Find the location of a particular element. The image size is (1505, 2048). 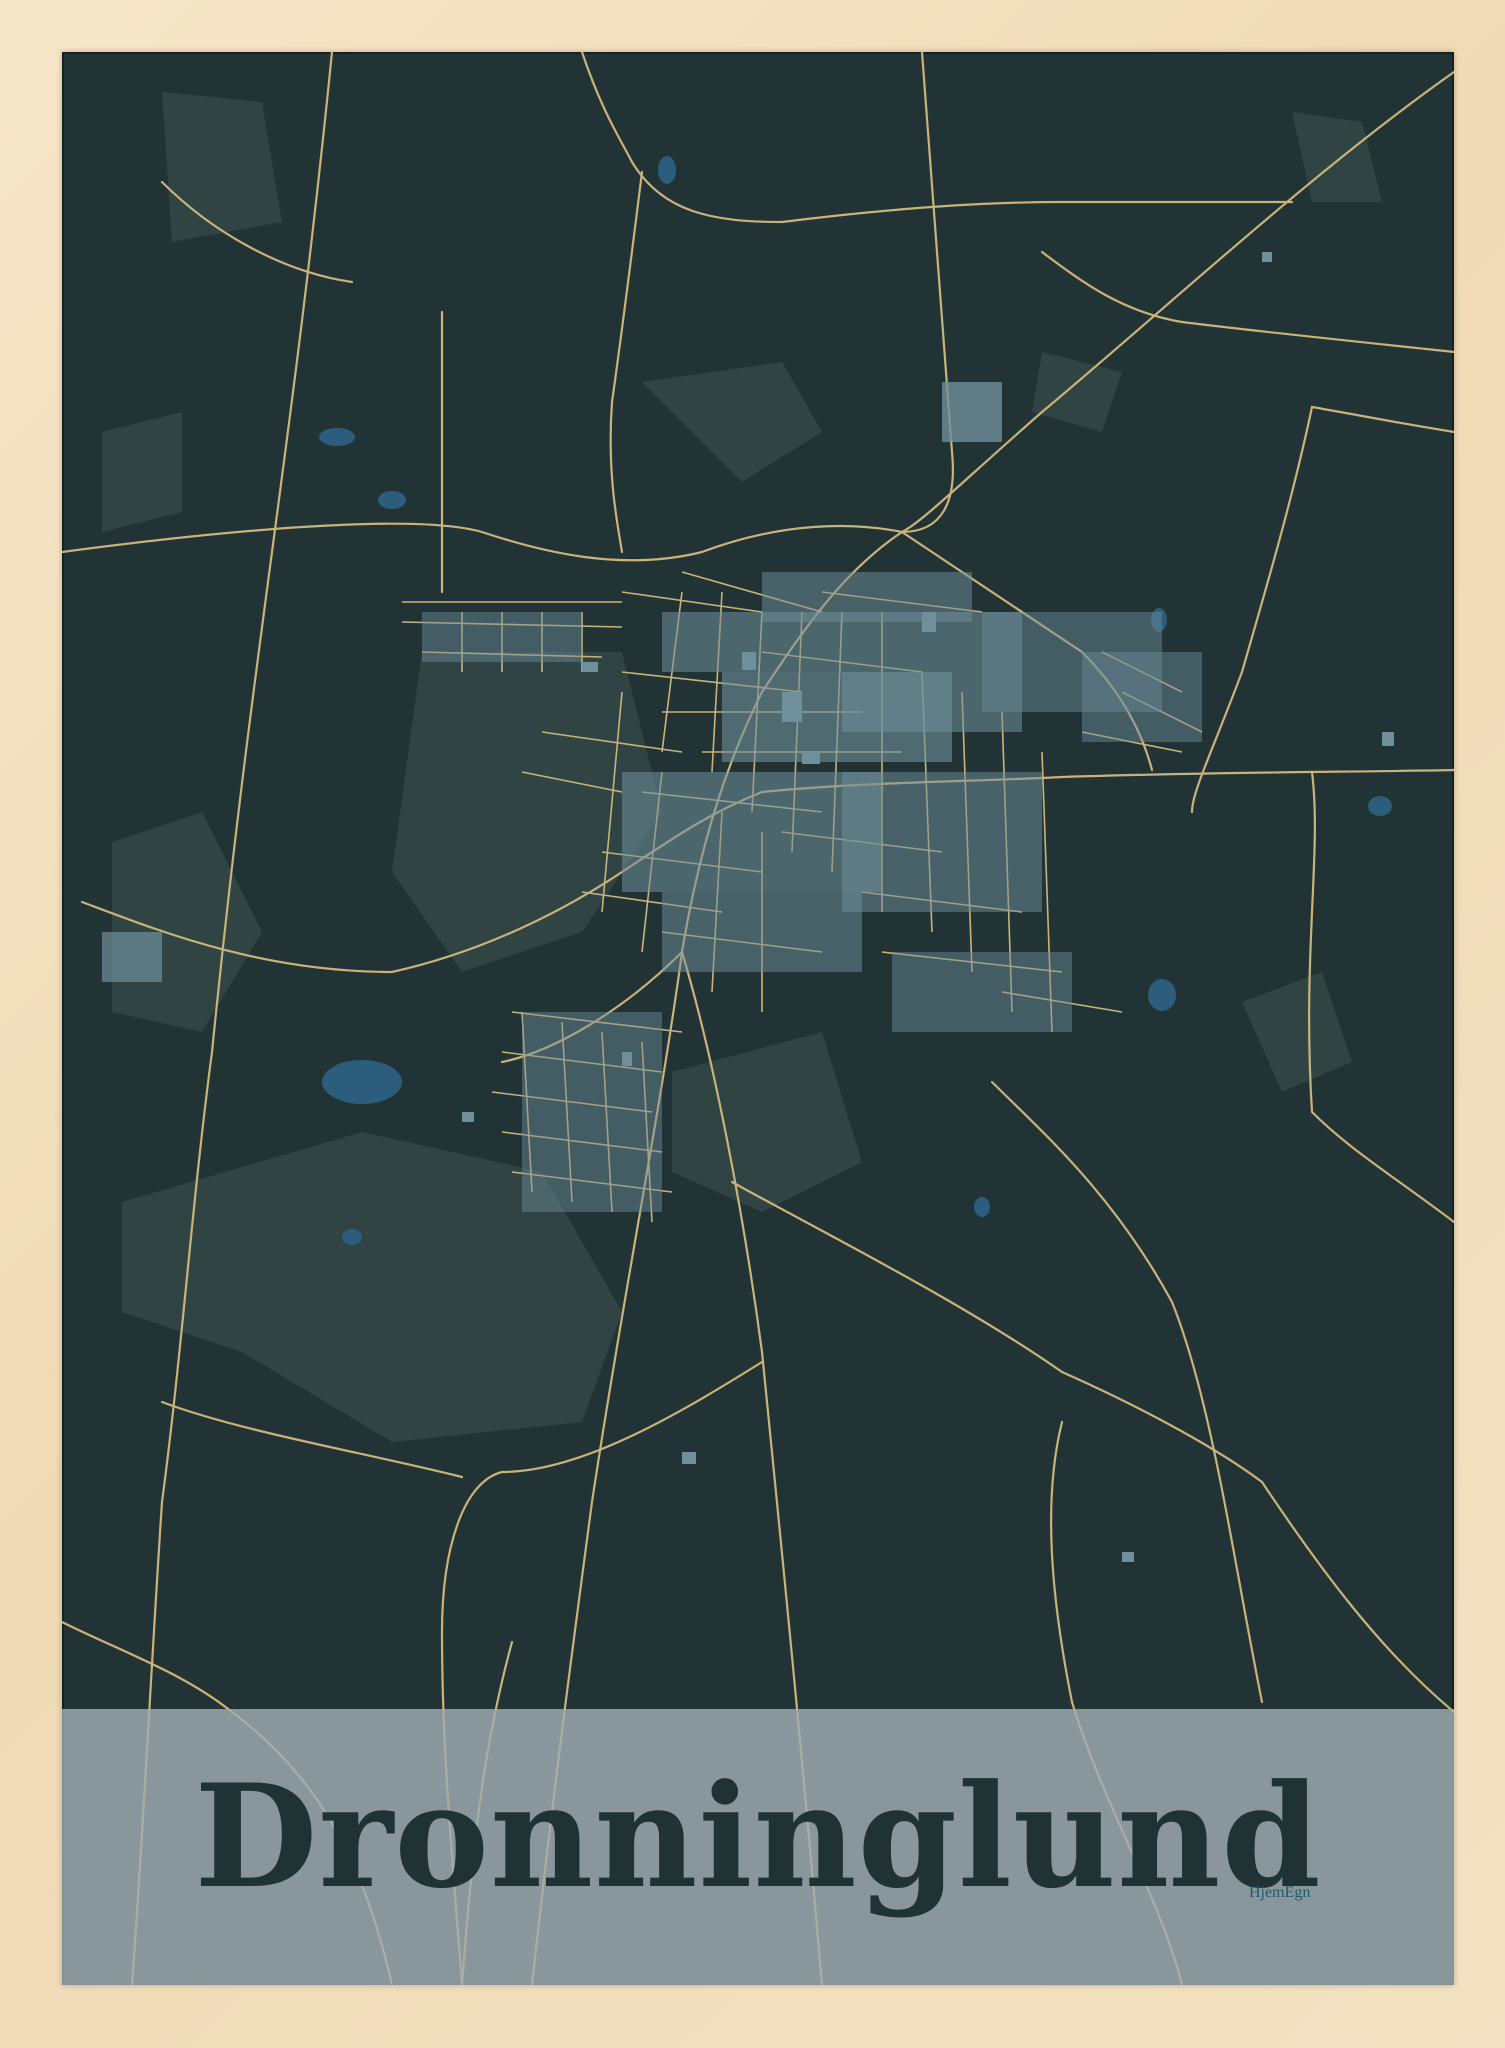

poster-title: Dronninglund is located at coordinates (758, 1837).